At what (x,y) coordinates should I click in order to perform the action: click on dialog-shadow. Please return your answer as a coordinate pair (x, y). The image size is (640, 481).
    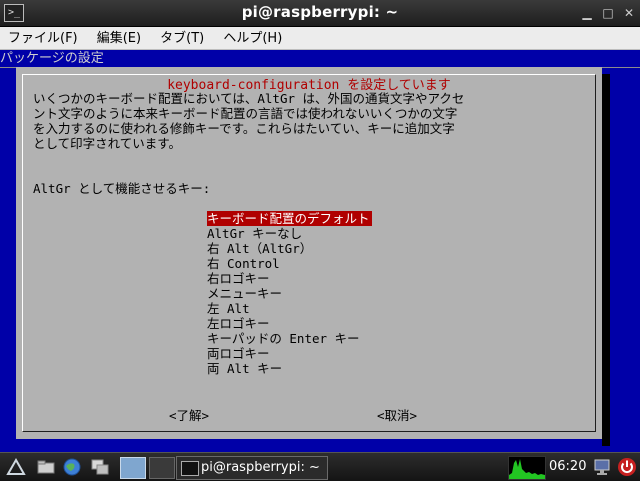
    Looking at the image, I should click on (606, 260).